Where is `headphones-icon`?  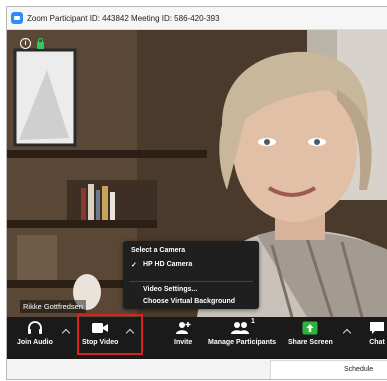 headphones-icon is located at coordinates (34, 327).